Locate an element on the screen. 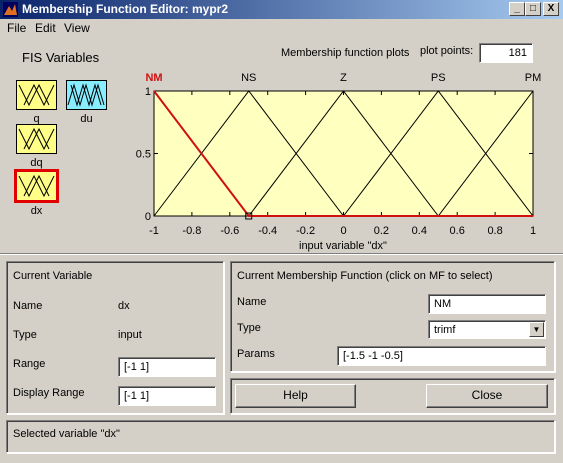 The width and height of the screenshot is (563, 463). mf-name-label: Name is located at coordinates (252, 302).